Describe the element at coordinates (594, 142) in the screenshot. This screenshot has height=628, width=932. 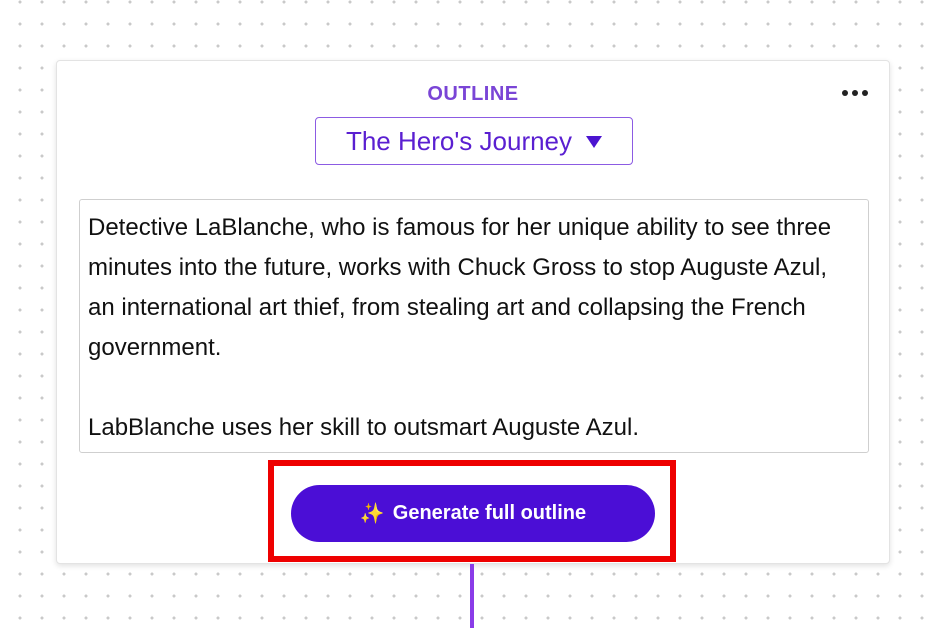
I see `caret-down-icon` at that location.